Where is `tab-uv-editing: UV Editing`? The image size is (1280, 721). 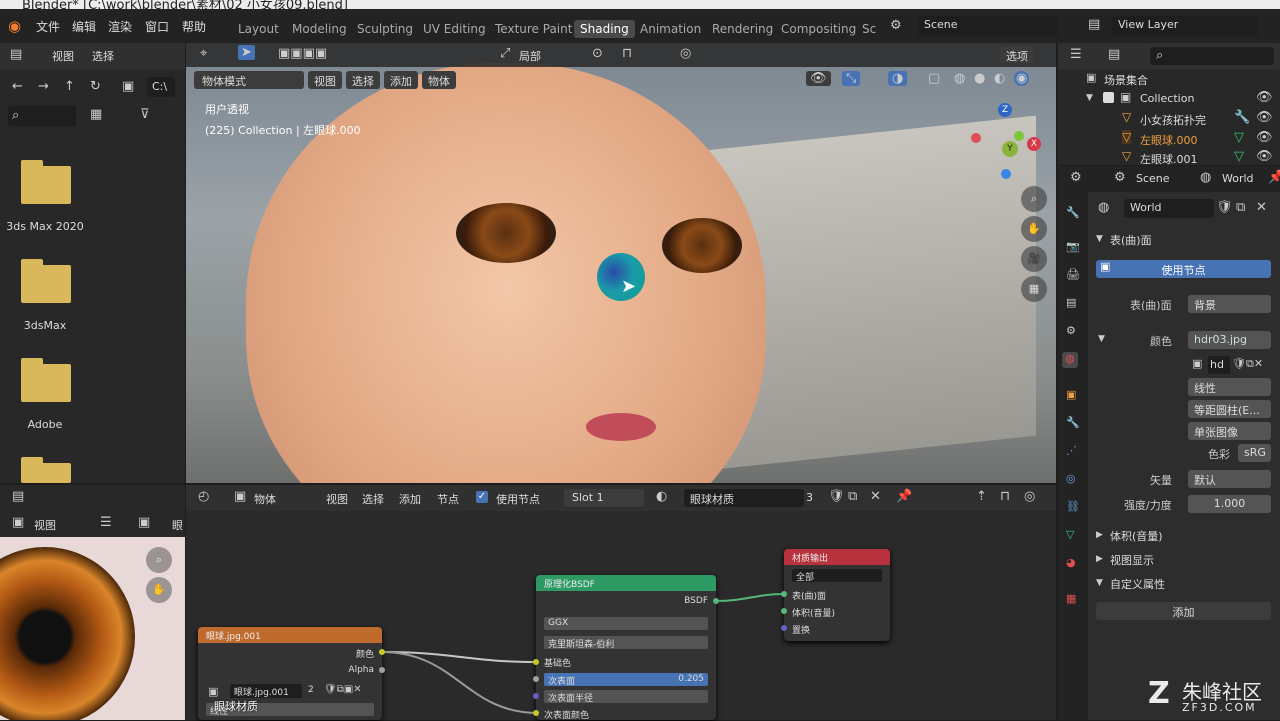 tab-uv-editing: UV Editing is located at coordinates (454, 29).